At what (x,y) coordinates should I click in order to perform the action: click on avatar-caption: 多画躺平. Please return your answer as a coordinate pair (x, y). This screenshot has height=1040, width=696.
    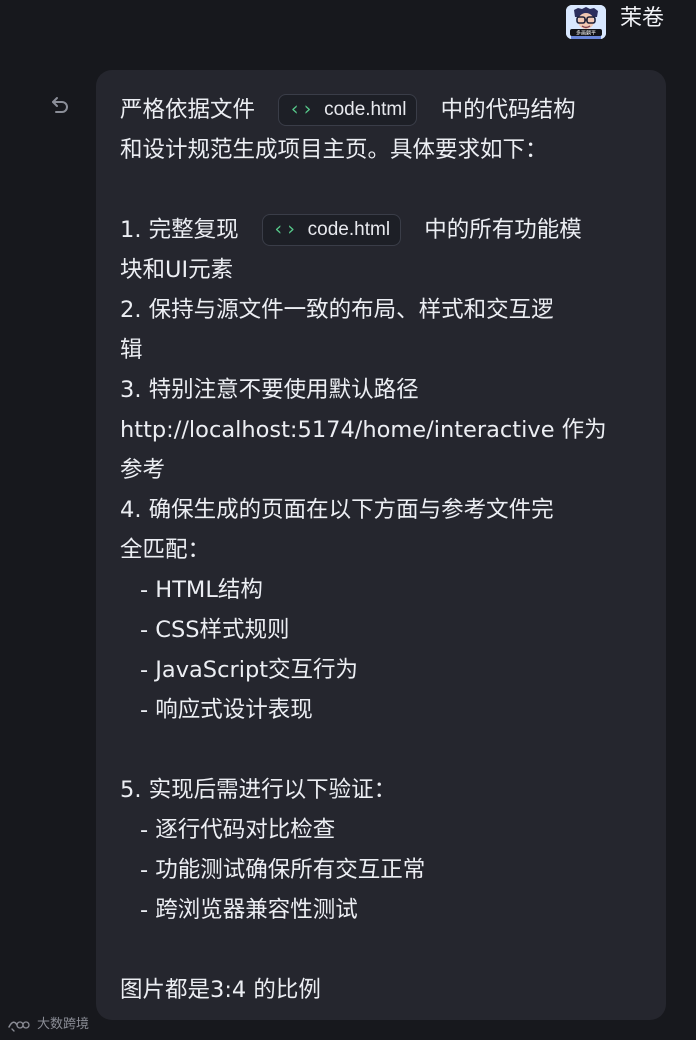
    Looking at the image, I should click on (586, 33).